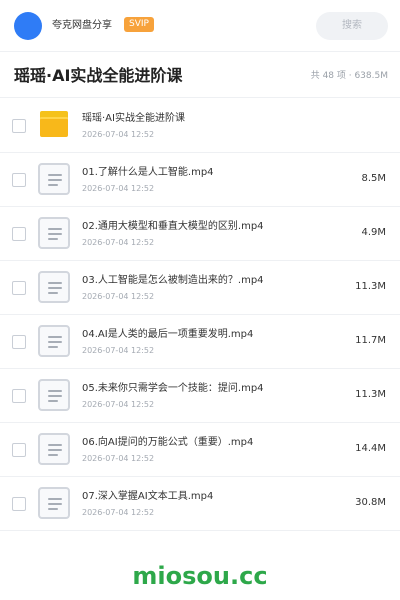 The image size is (400, 600). Describe the element at coordinates (54, 125) in the screenshot. I see `folder-icon` at that location.